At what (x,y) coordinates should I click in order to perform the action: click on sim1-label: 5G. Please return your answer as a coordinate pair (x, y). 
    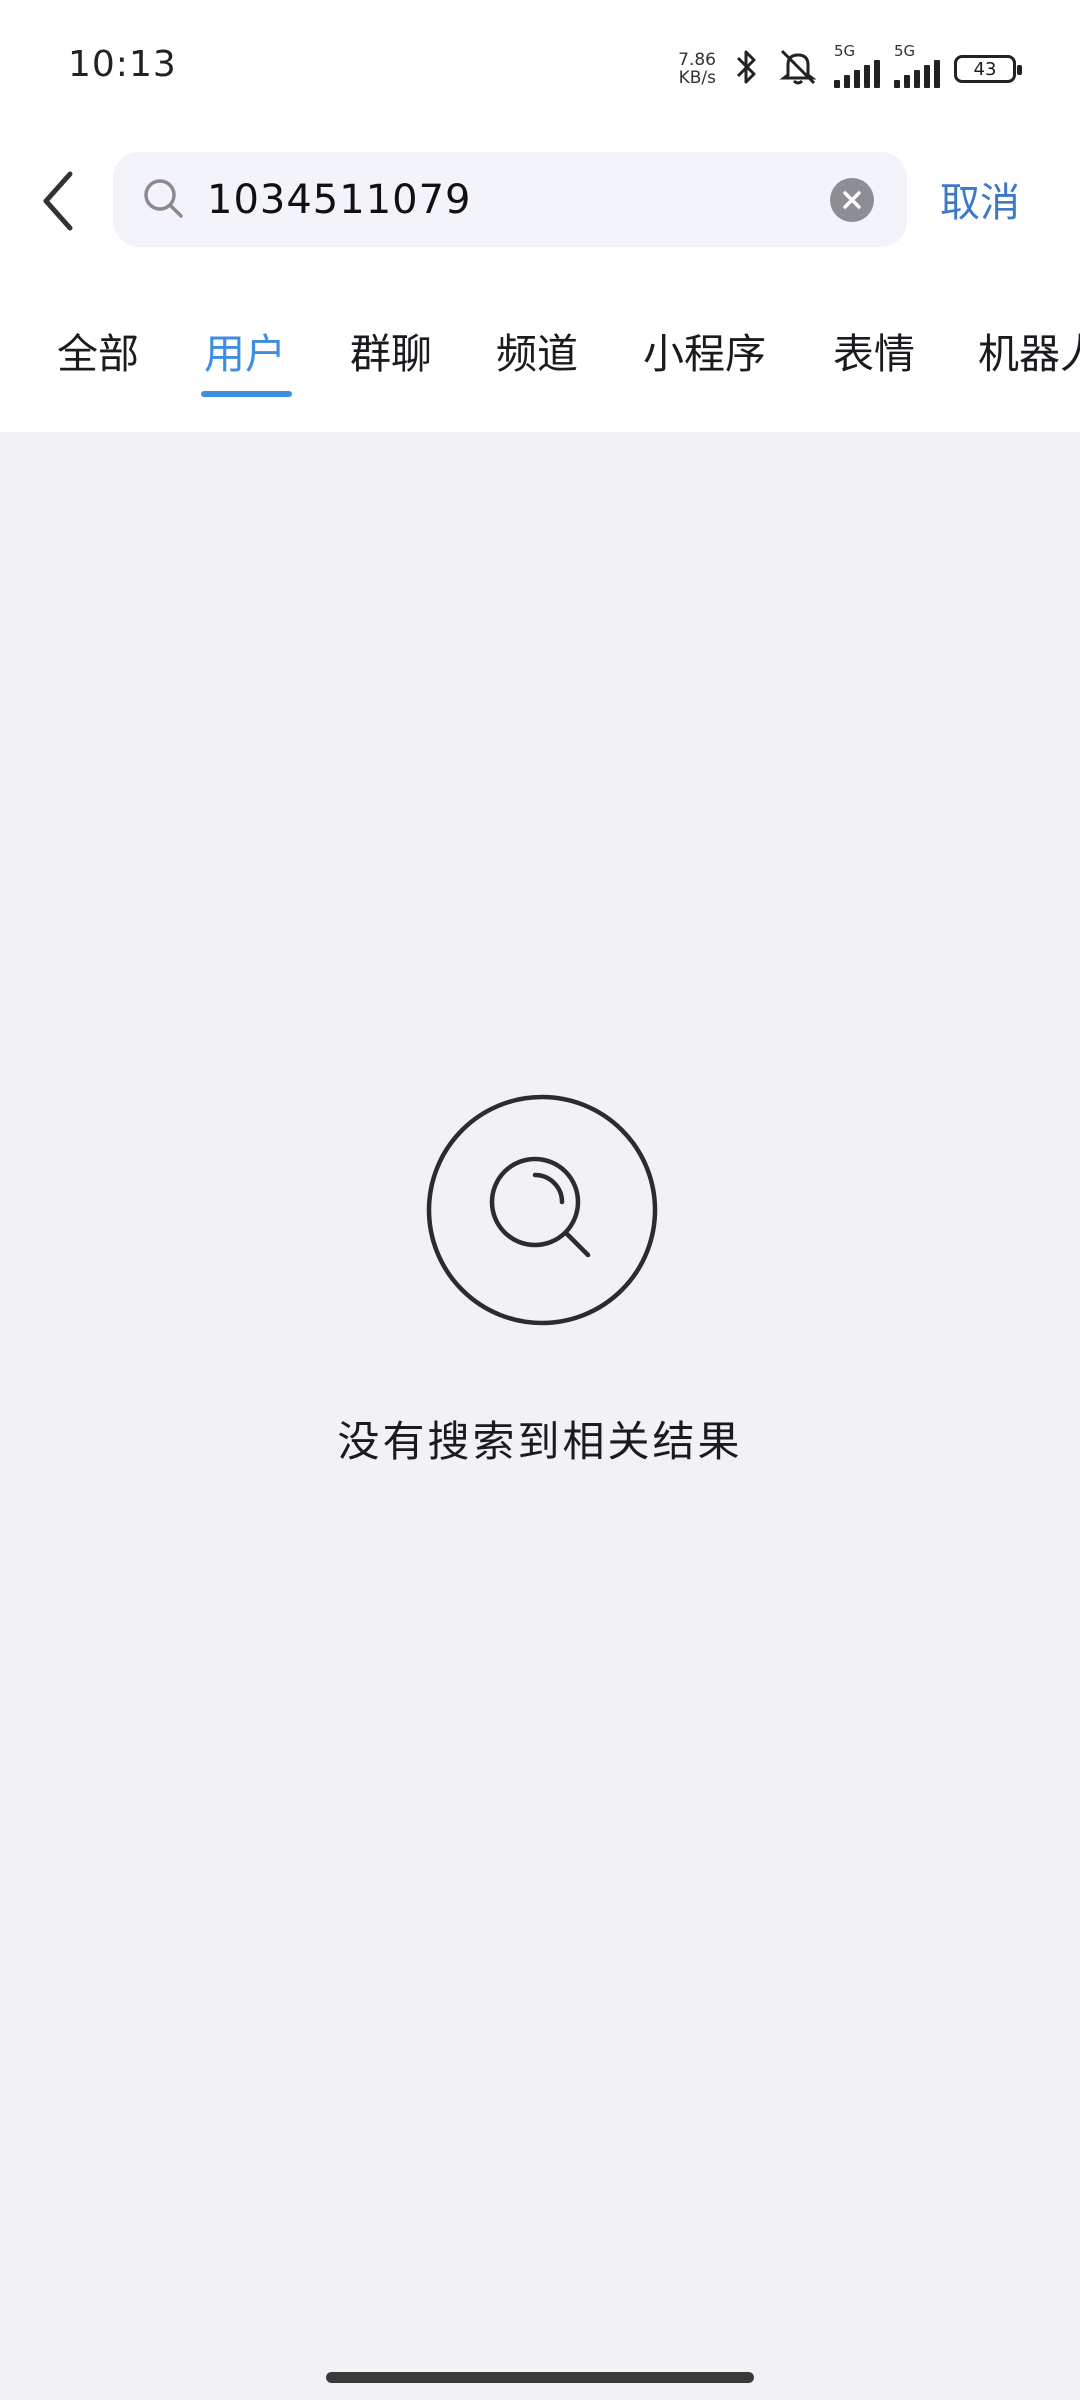
    Looking at the image, I should click on (845, 51).